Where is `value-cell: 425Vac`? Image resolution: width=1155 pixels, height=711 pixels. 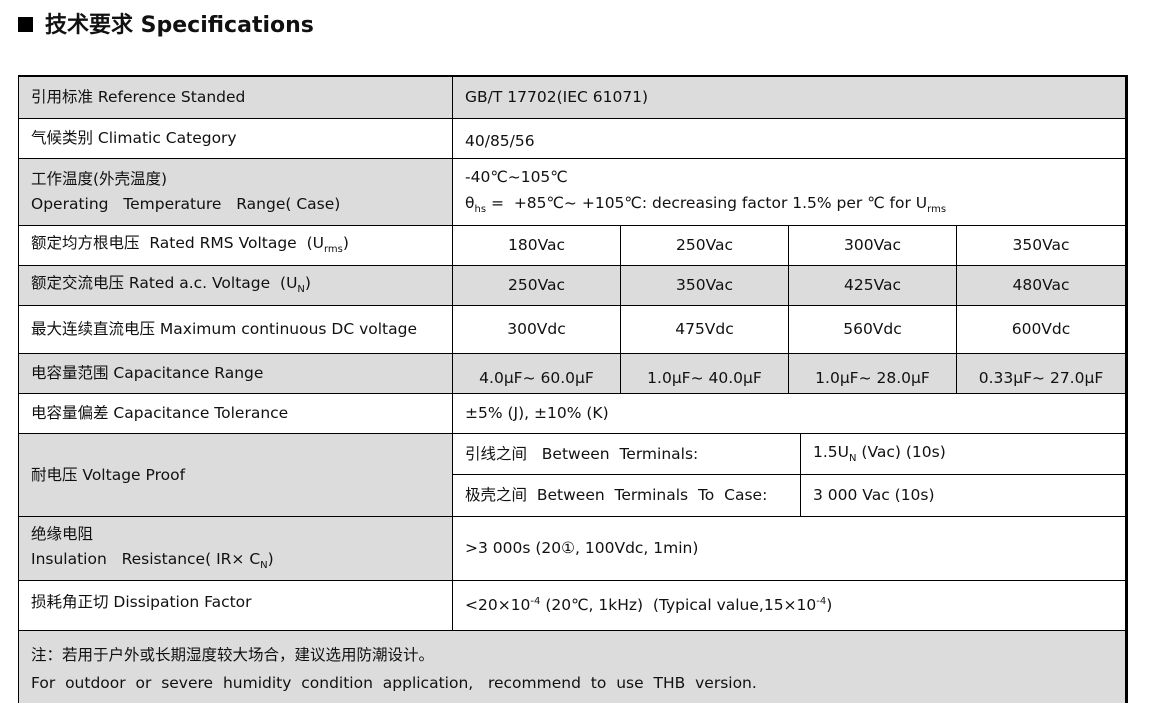 value-cell: 425Vac is located at coordinates (873, 285).